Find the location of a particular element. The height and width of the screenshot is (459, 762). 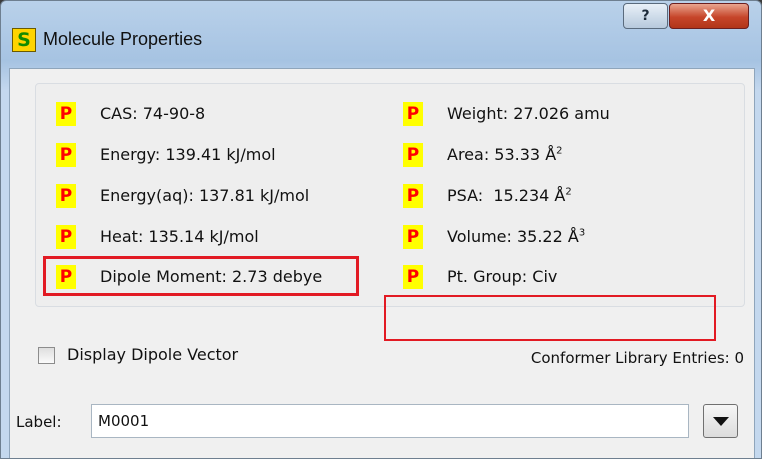

property-point-group: P Pt. Group: Civ is located at coordinates (553, 278).